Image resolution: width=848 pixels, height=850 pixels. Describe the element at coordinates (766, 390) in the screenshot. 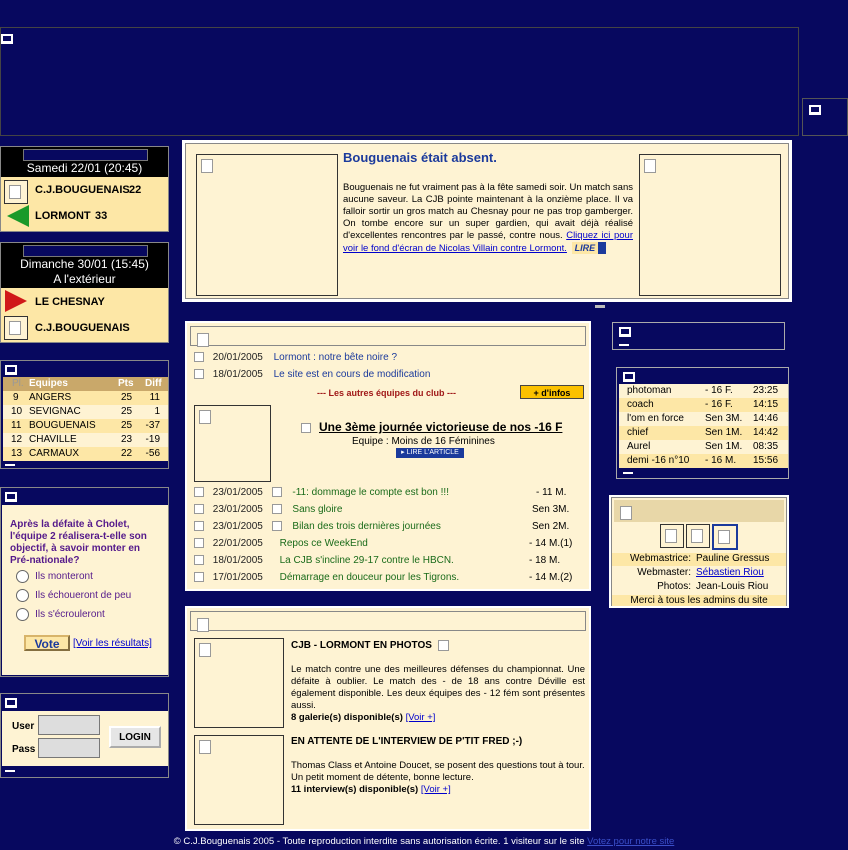

I see `user-time: 23:25` at that location.